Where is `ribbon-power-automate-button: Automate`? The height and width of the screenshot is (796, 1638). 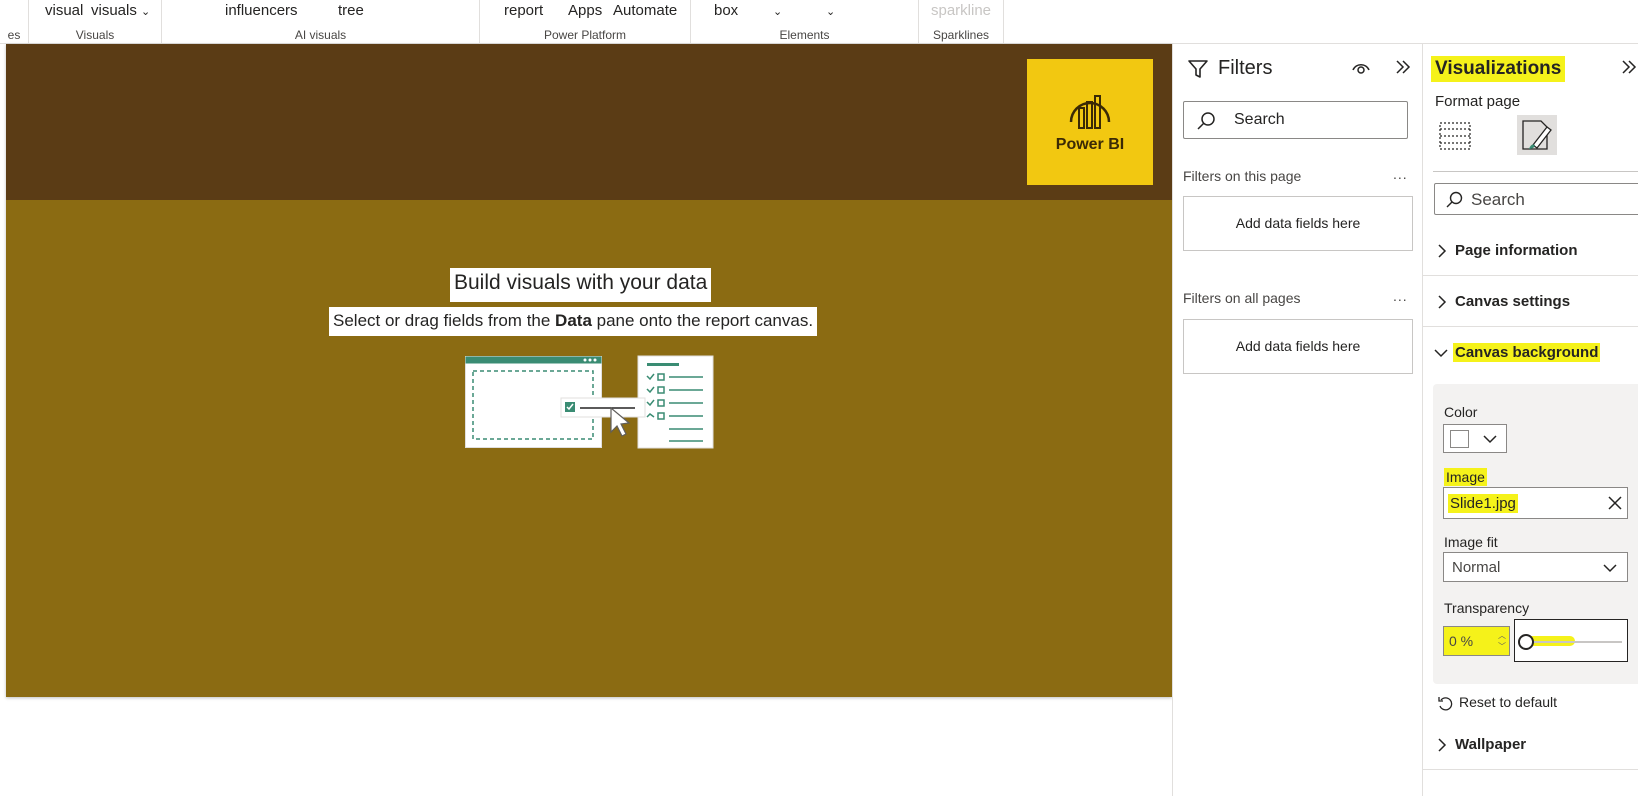
ribbon-power-automate-button: Automate is located at coordinates (645, 10).